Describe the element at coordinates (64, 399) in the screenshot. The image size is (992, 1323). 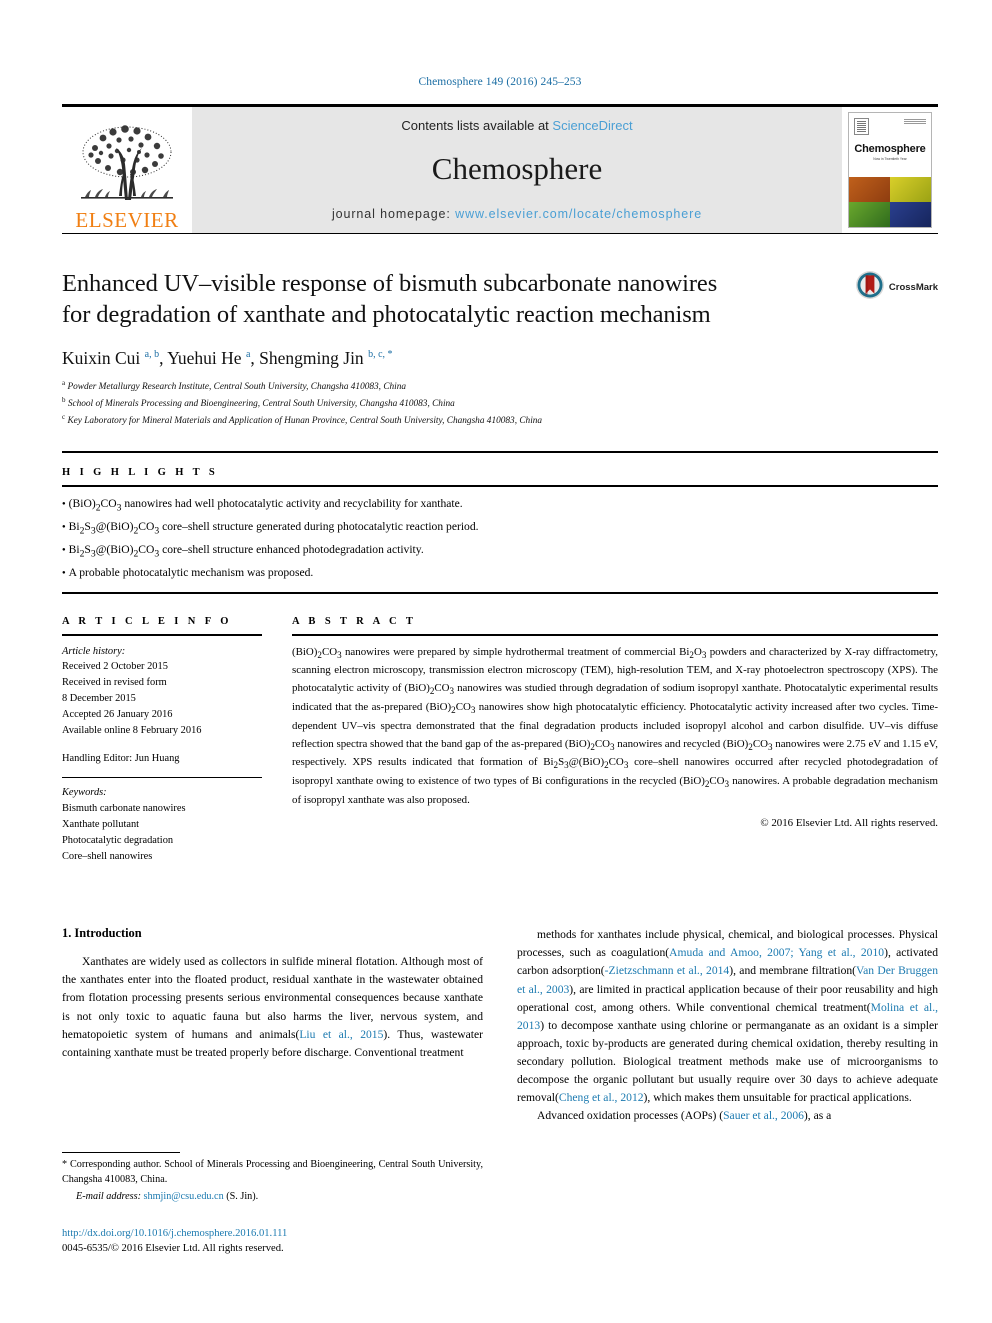
I see `affiliation-mark-b: b` at that location.